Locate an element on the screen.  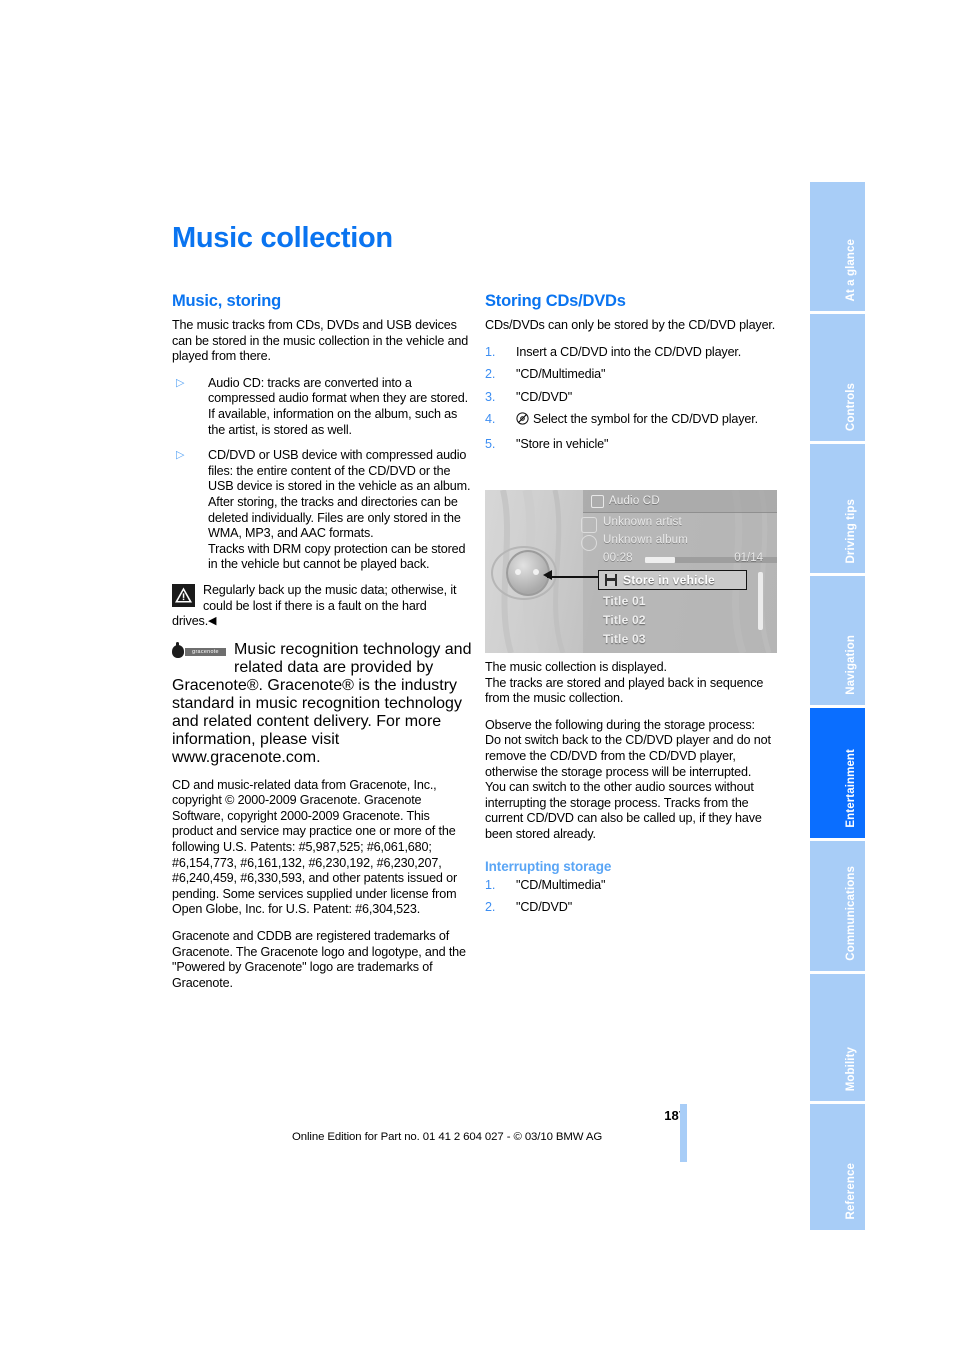
idrive-title: Audio CD is located at coordinates (634, 501).